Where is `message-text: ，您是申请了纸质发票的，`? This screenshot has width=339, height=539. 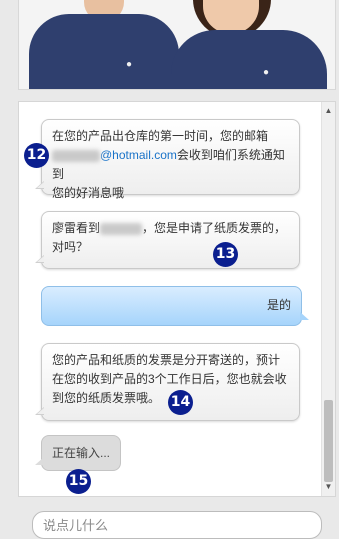
message-text: ，您是申请了纸质发票的， is located at coordinates (214, 228).